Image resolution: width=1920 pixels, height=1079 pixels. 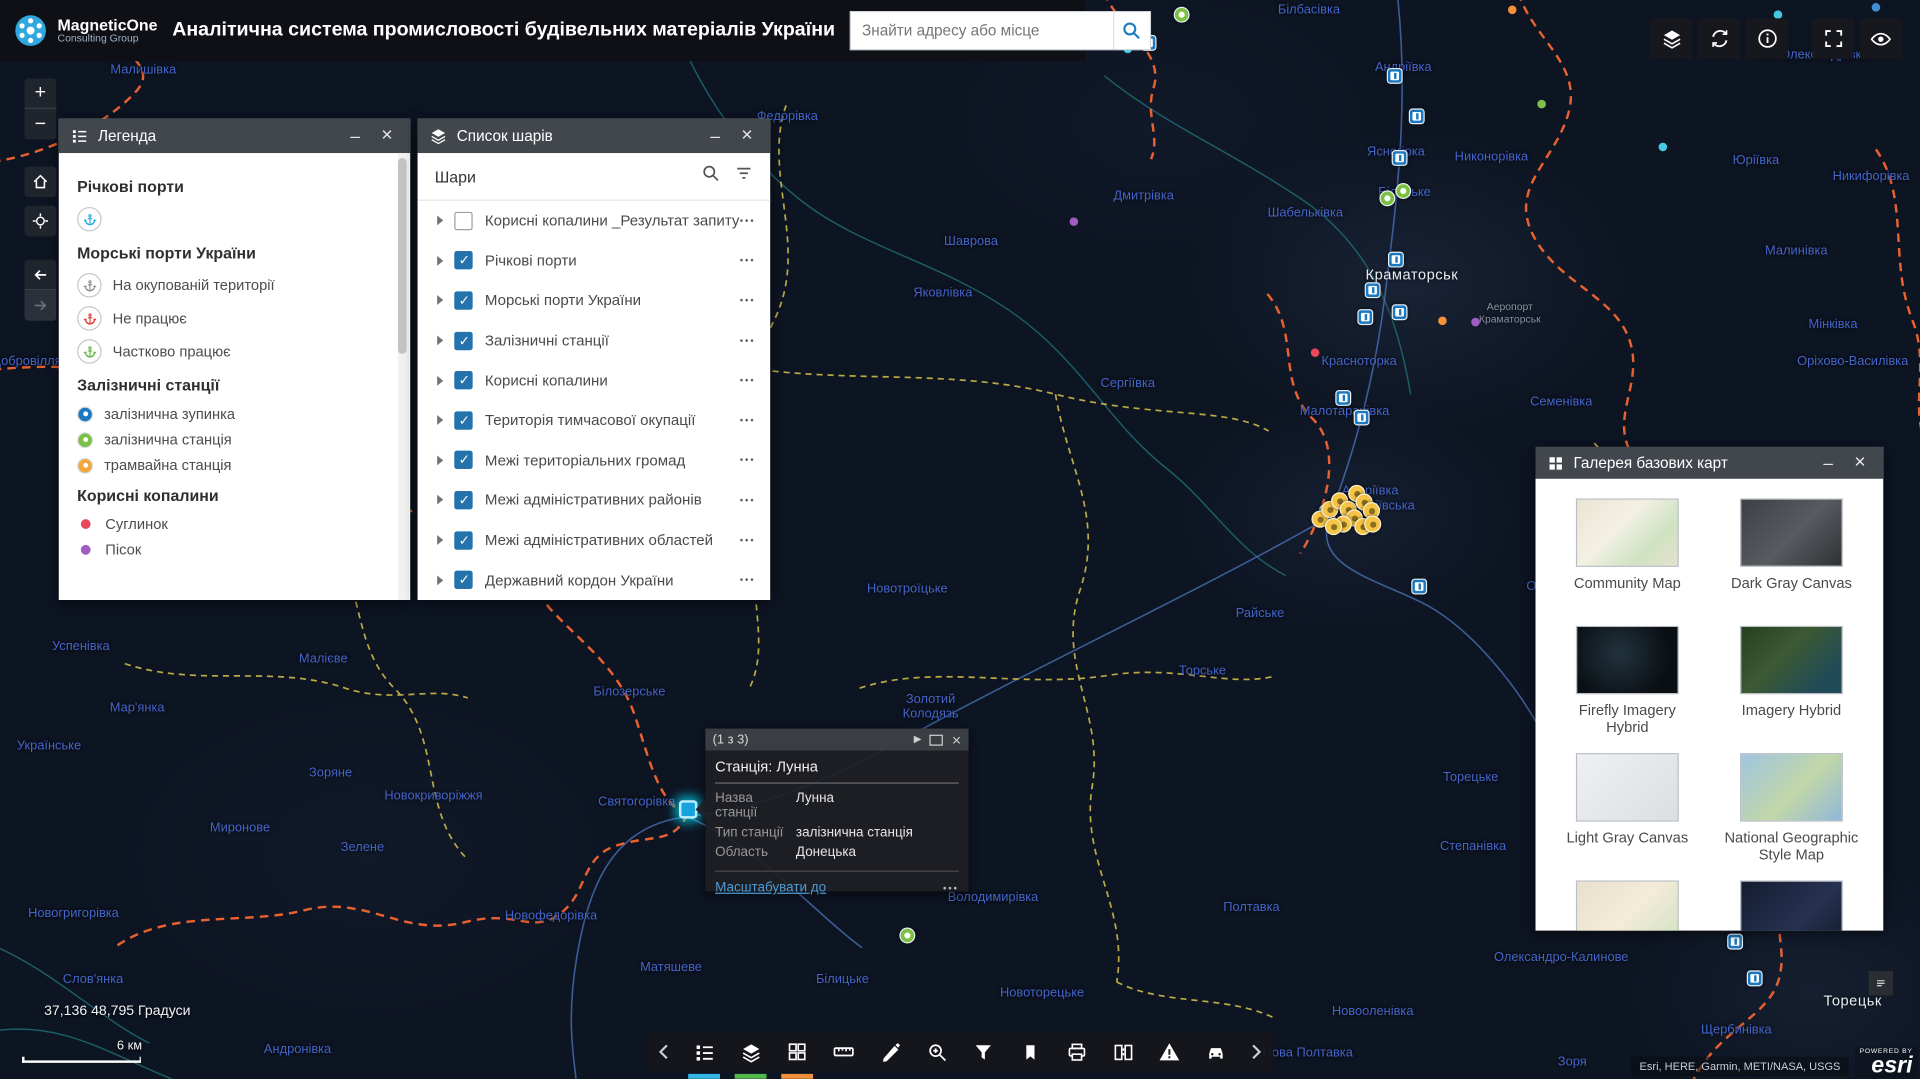 What do you see at coordinates (918, 739) in the screenshot?
I see `popup-next-icon: ▶` at bounding box center [918, 739].